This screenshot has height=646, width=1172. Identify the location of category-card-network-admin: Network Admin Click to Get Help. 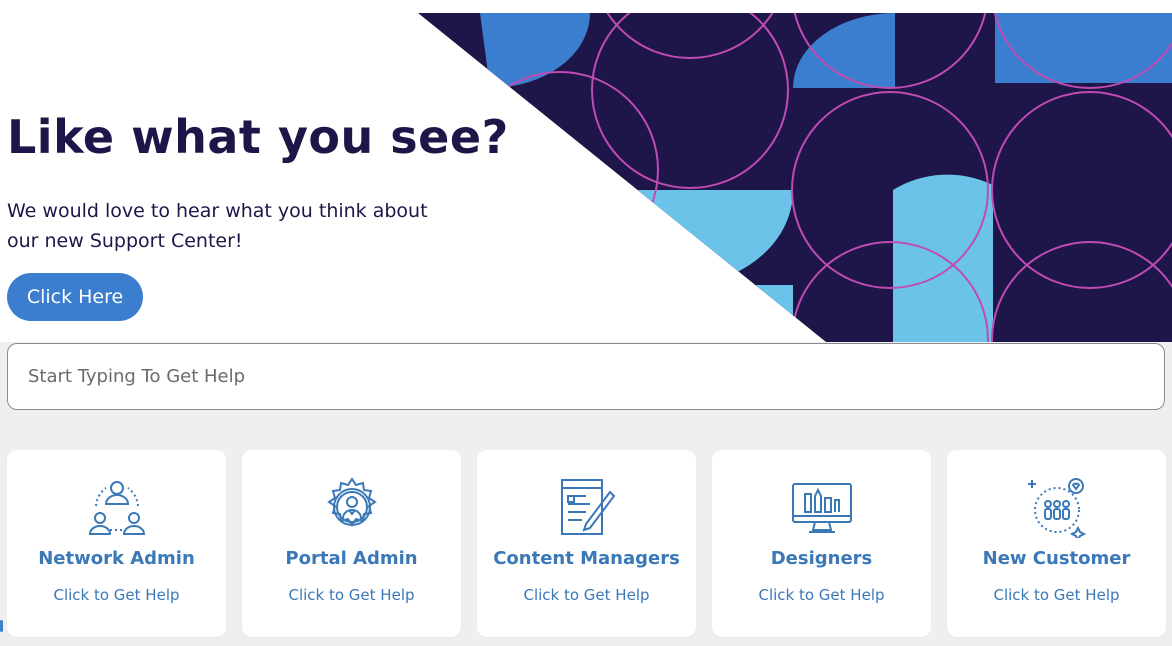
(116, 543).